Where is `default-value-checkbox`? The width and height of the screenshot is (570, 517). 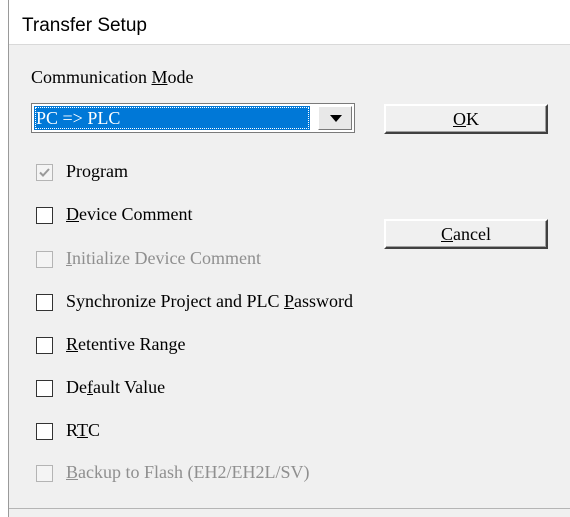
default-value-checkbox is located at coordinates (44, 388).